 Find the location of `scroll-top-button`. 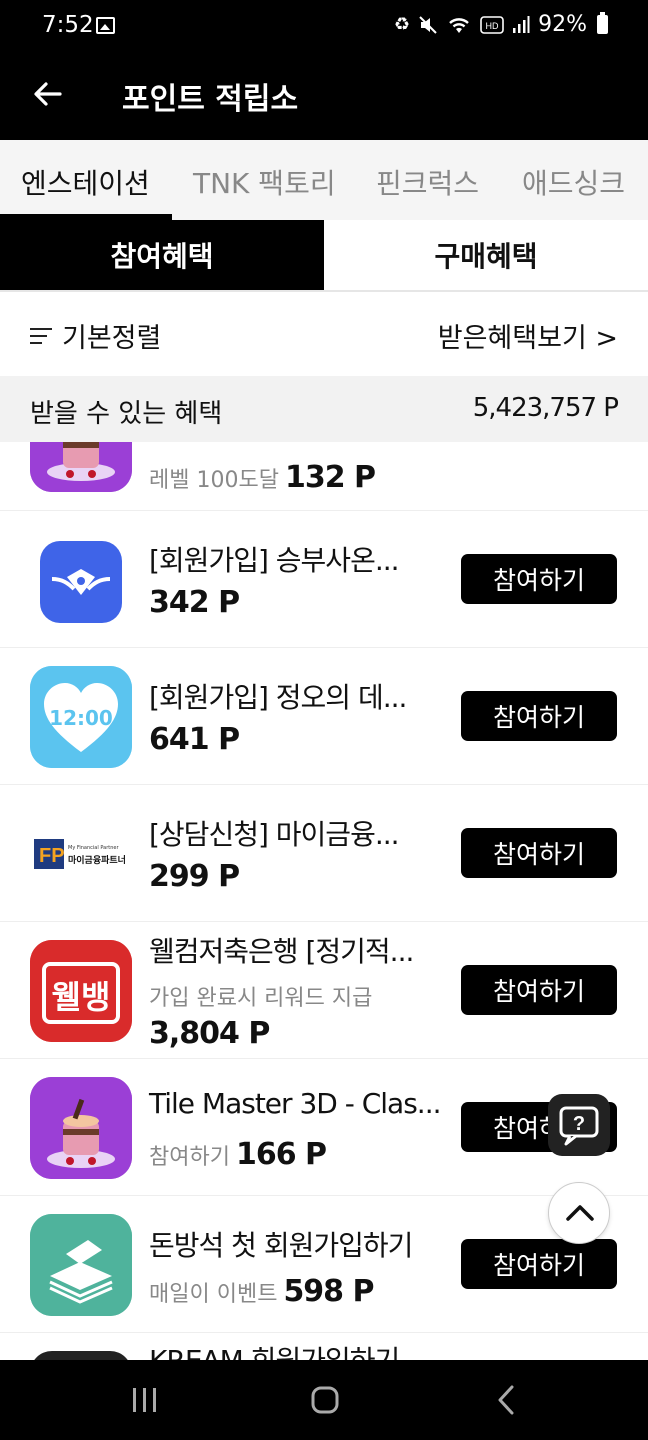

scroll-top-button is located at coordinates (579, 1213).